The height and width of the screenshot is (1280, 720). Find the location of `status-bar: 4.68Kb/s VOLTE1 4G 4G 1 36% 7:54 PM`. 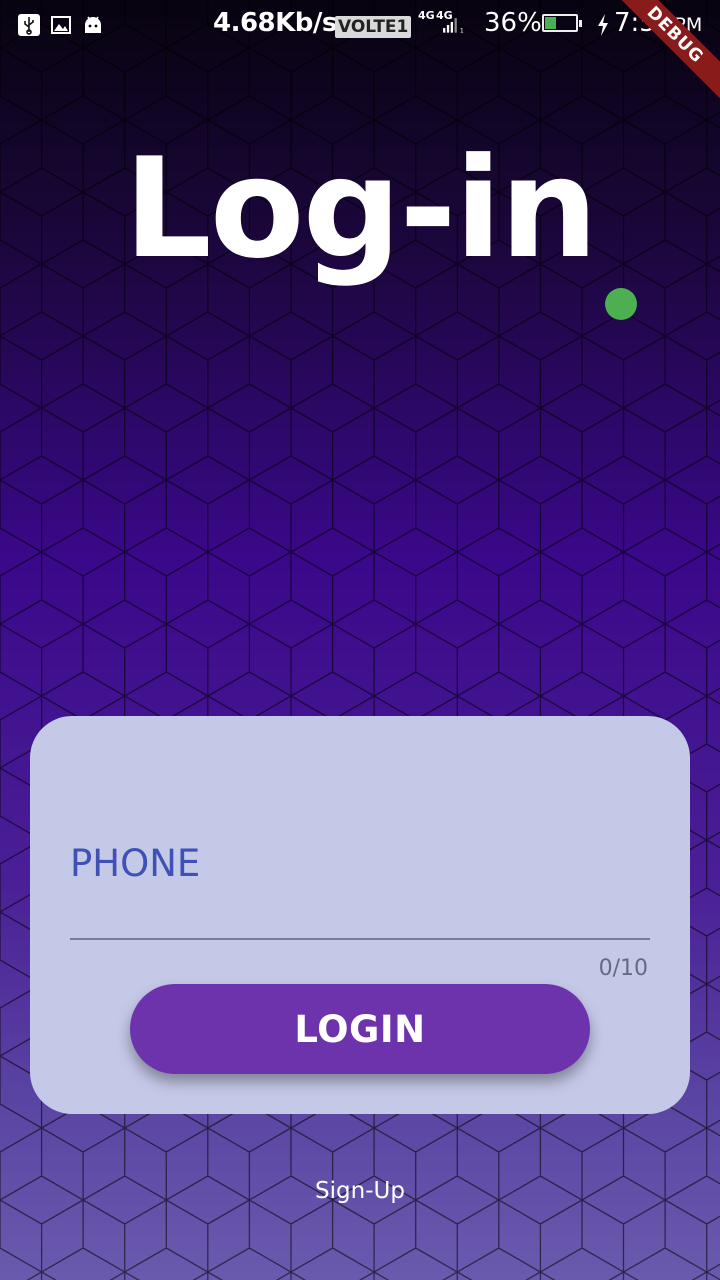

status-bar: 4.68Kb/s VOLTE1 4G 4G 1 36% 7:54 PM is located at coordinates (360, 25).